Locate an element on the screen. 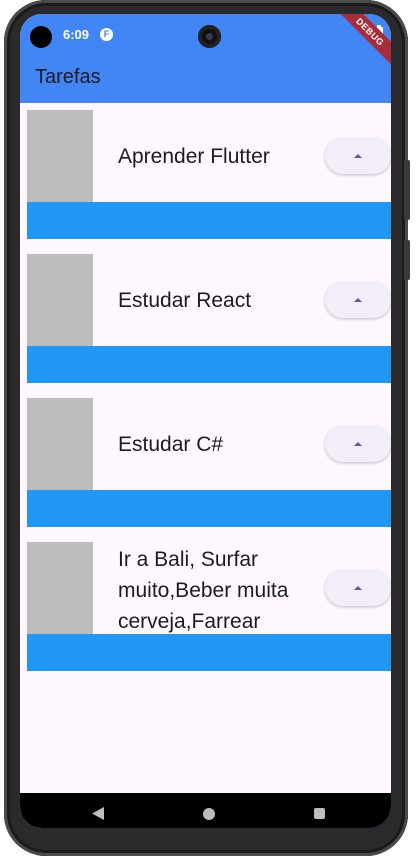 Image resolution: width=416 pixels, height=856 pixels. task-name: Estudar React is located at coordinates (185, 300).